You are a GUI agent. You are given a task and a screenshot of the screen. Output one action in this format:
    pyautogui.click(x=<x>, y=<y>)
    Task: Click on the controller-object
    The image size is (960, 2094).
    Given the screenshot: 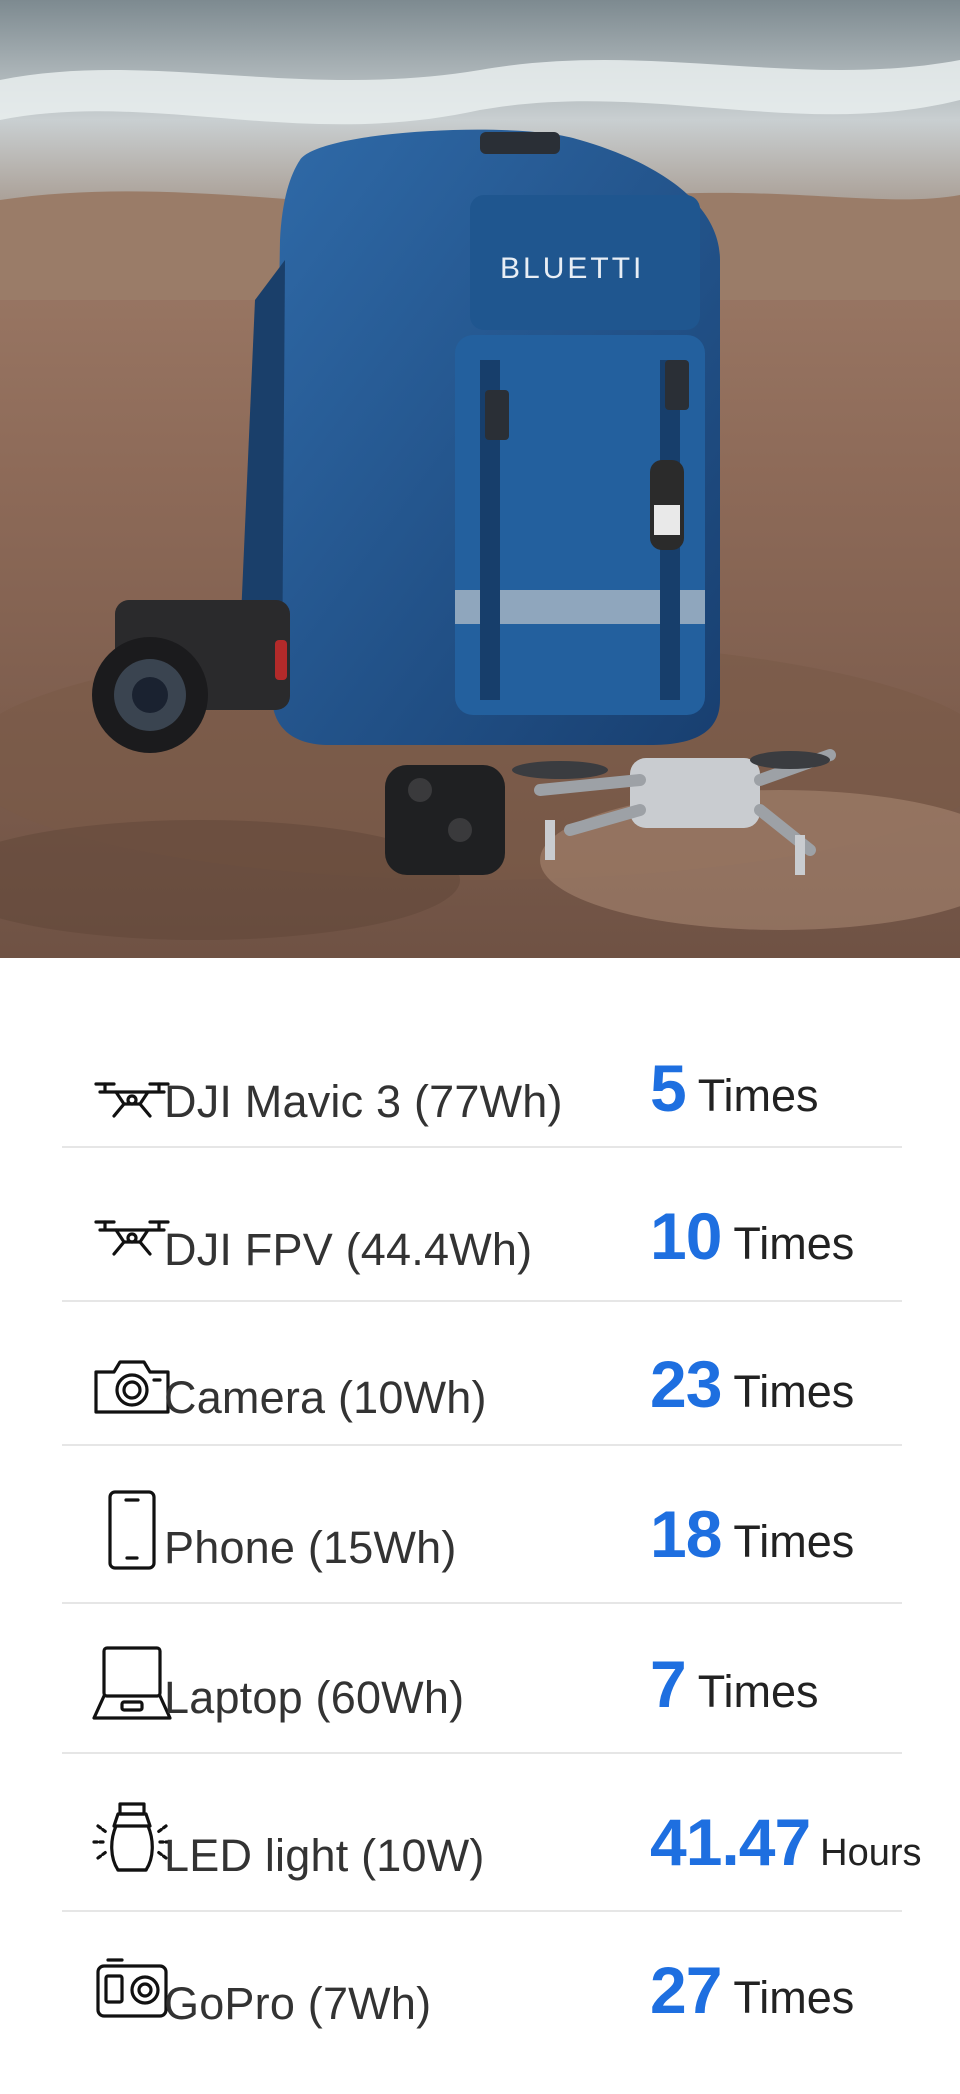 What is the action you would take?
    pyautogui.click(x=445, y=820)
    